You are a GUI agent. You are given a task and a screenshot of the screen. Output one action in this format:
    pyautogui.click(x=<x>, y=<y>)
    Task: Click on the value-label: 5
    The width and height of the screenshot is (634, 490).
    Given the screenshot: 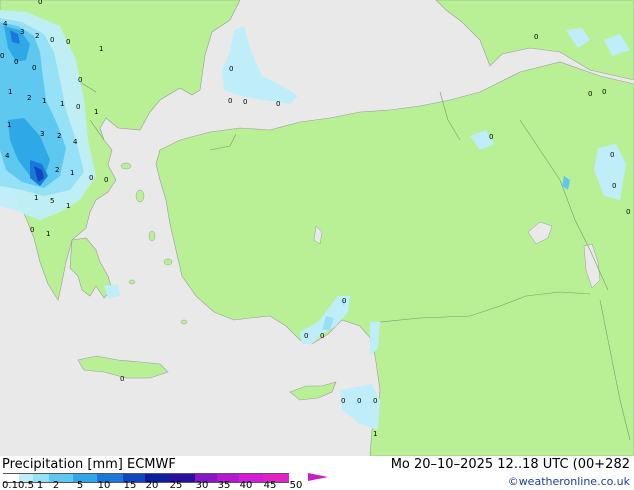 What is the action you would take?
    pyautogui.click(x=52, y=201)
    